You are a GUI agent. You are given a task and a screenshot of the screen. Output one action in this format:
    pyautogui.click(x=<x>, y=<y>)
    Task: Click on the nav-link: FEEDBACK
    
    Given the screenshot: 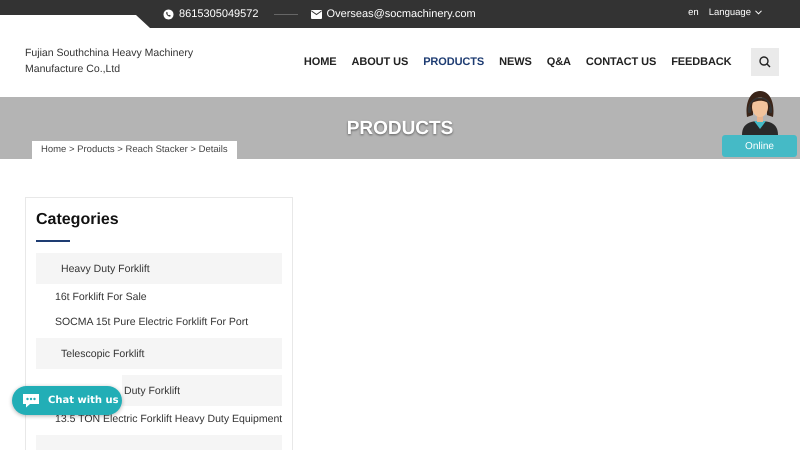 What is the action you would take?
    pyautogui.click(x=701, y=62)
    